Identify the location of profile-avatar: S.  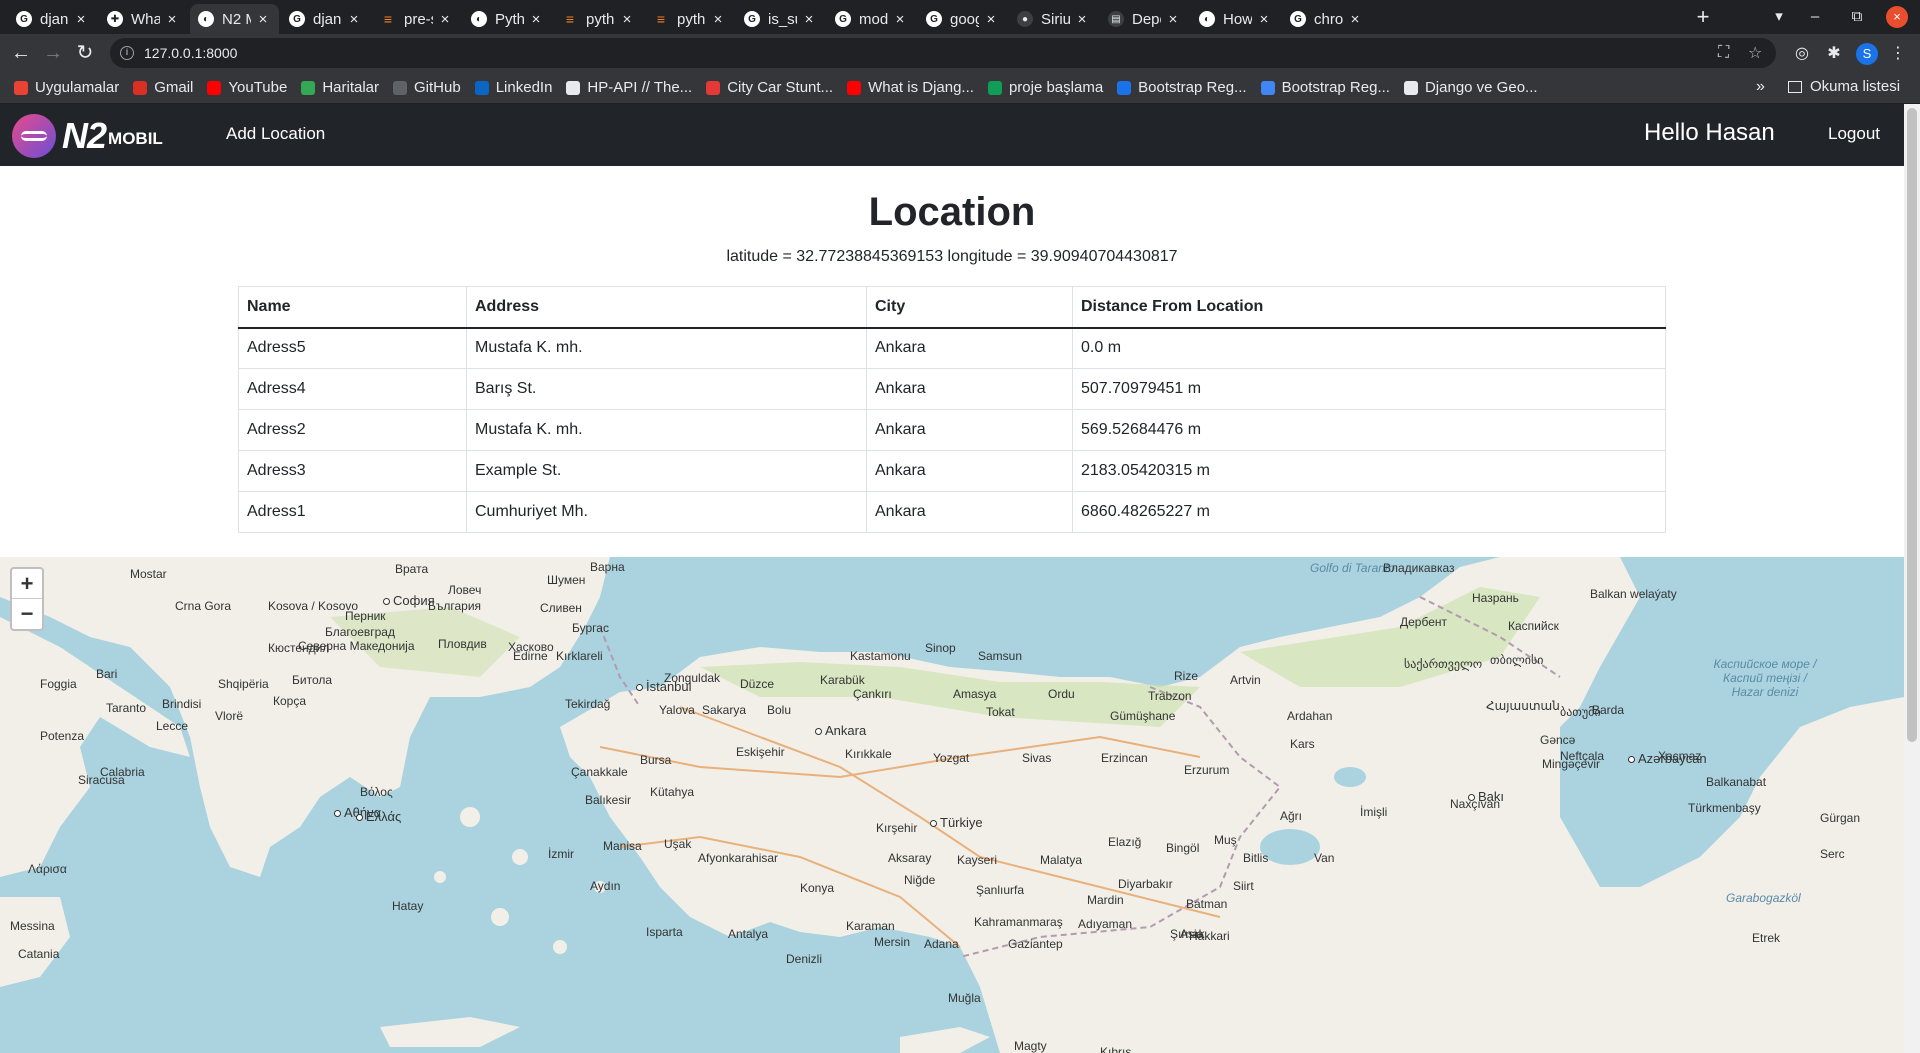
(1867, 54).